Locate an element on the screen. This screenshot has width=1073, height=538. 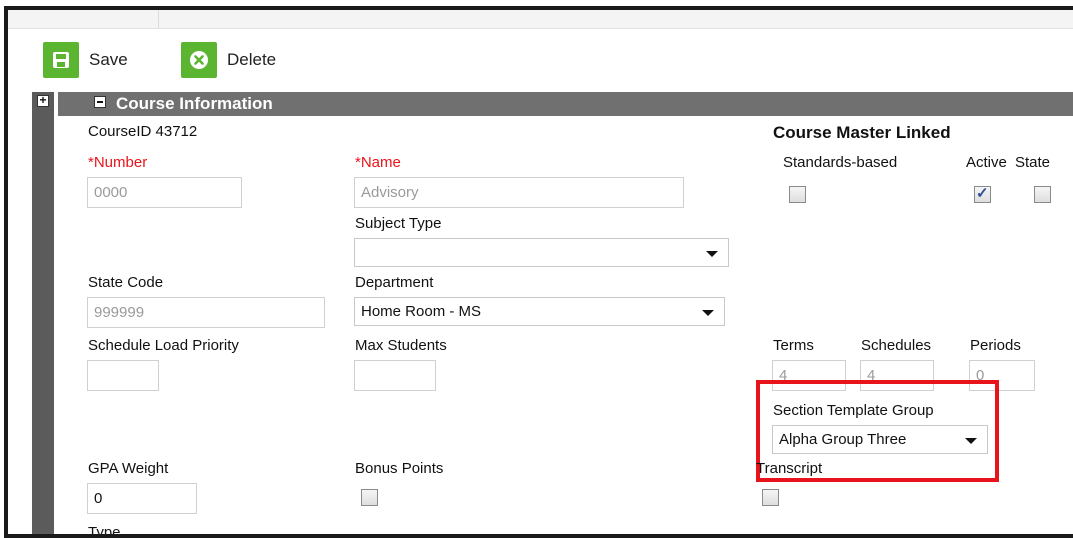
name-label: *Name is located at coordinates (378, 162).